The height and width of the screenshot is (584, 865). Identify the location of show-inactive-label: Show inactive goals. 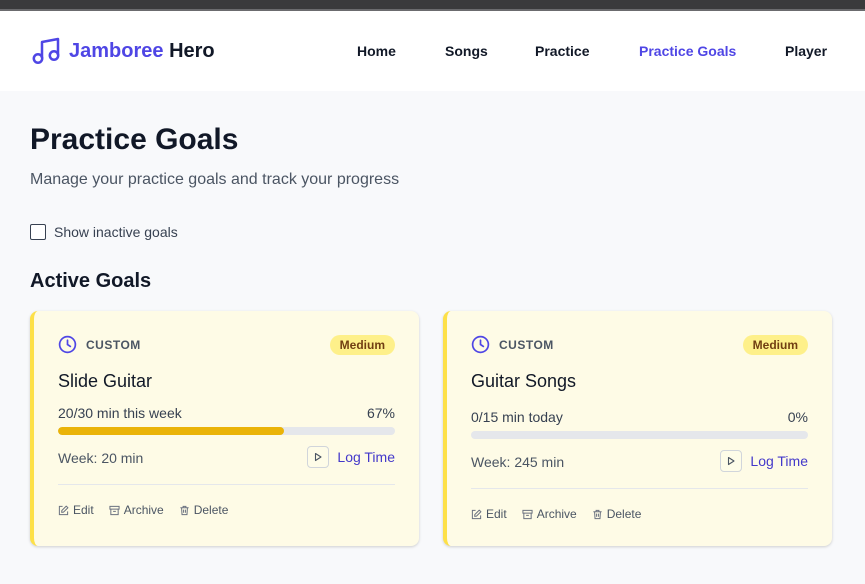
(116, 232).